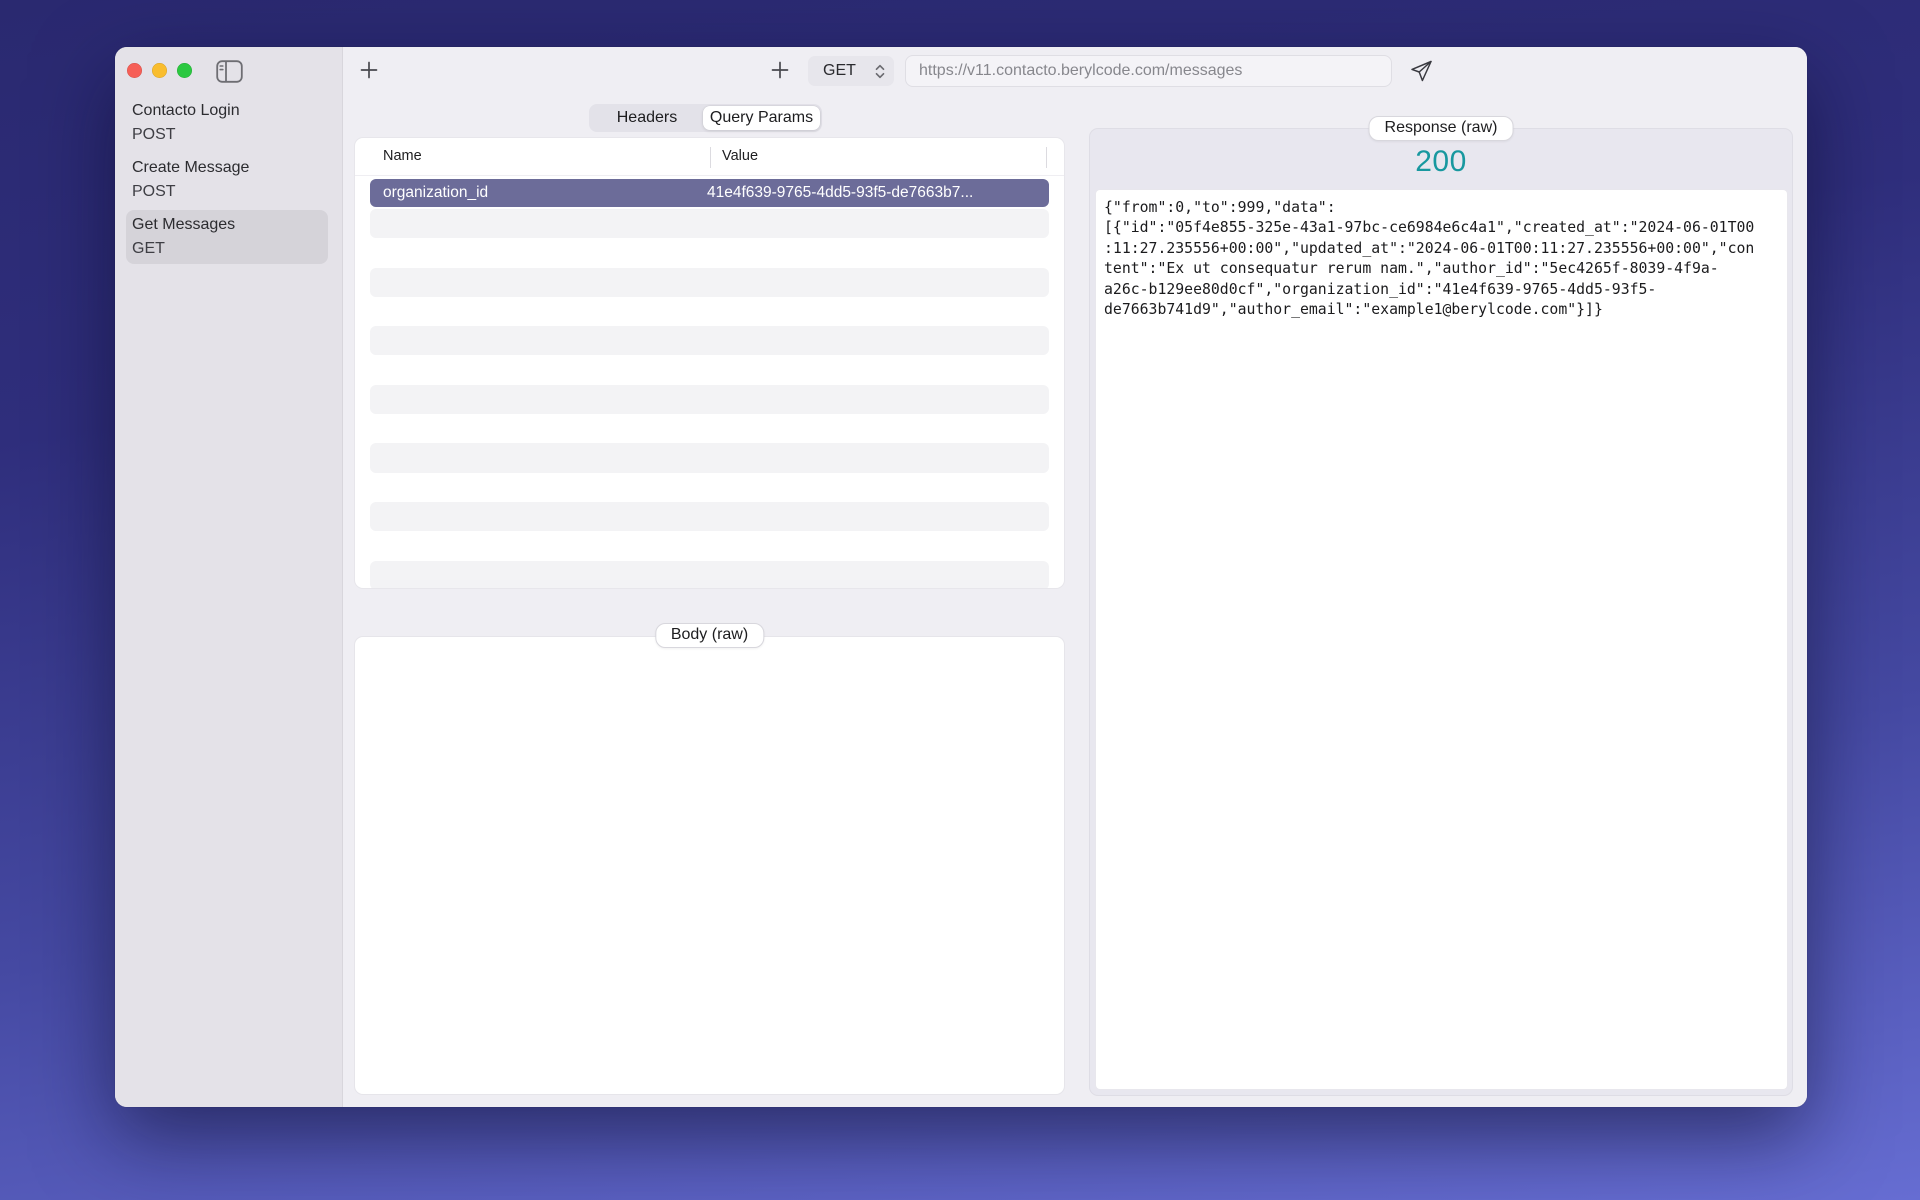 The height and width of the screenshot is (1200, 1920). I want to click on column-header-name: Name, so click(402, 156).